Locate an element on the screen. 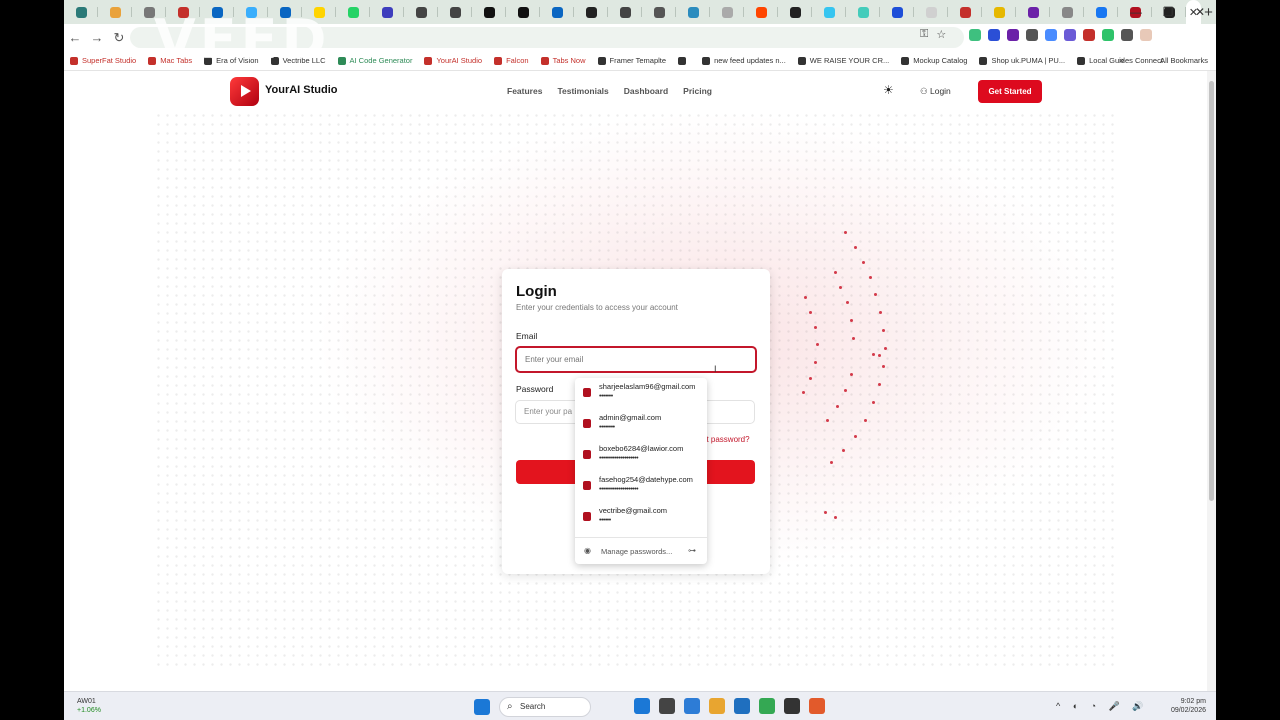 This screenshot has height=720, width=1280. bookmark-item: Falcon is located at coordinates (511, 60).